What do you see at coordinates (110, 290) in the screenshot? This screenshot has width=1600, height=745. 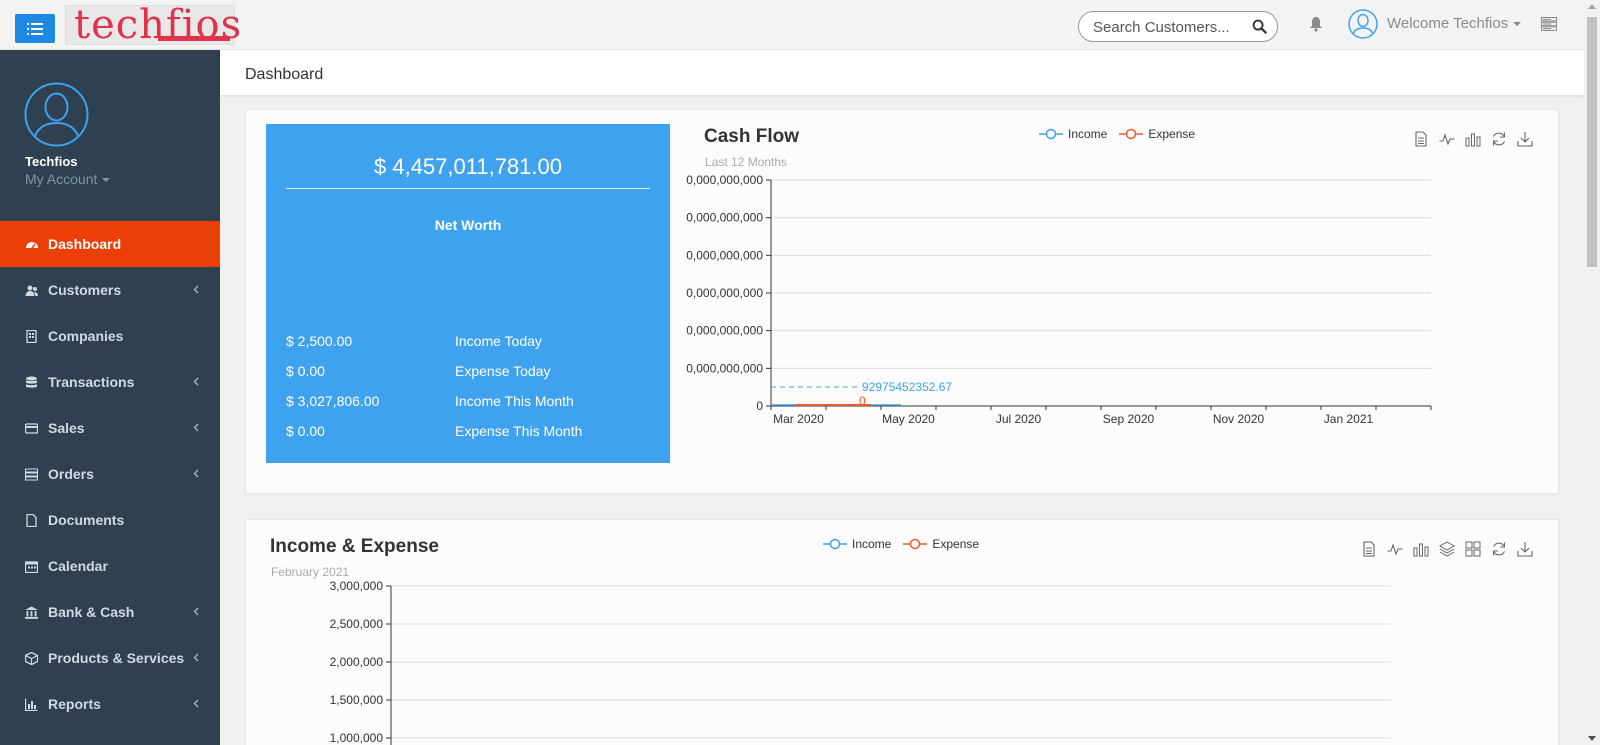 I see `sidebar-item-customers: Customers` at bounding box center [110, 290].